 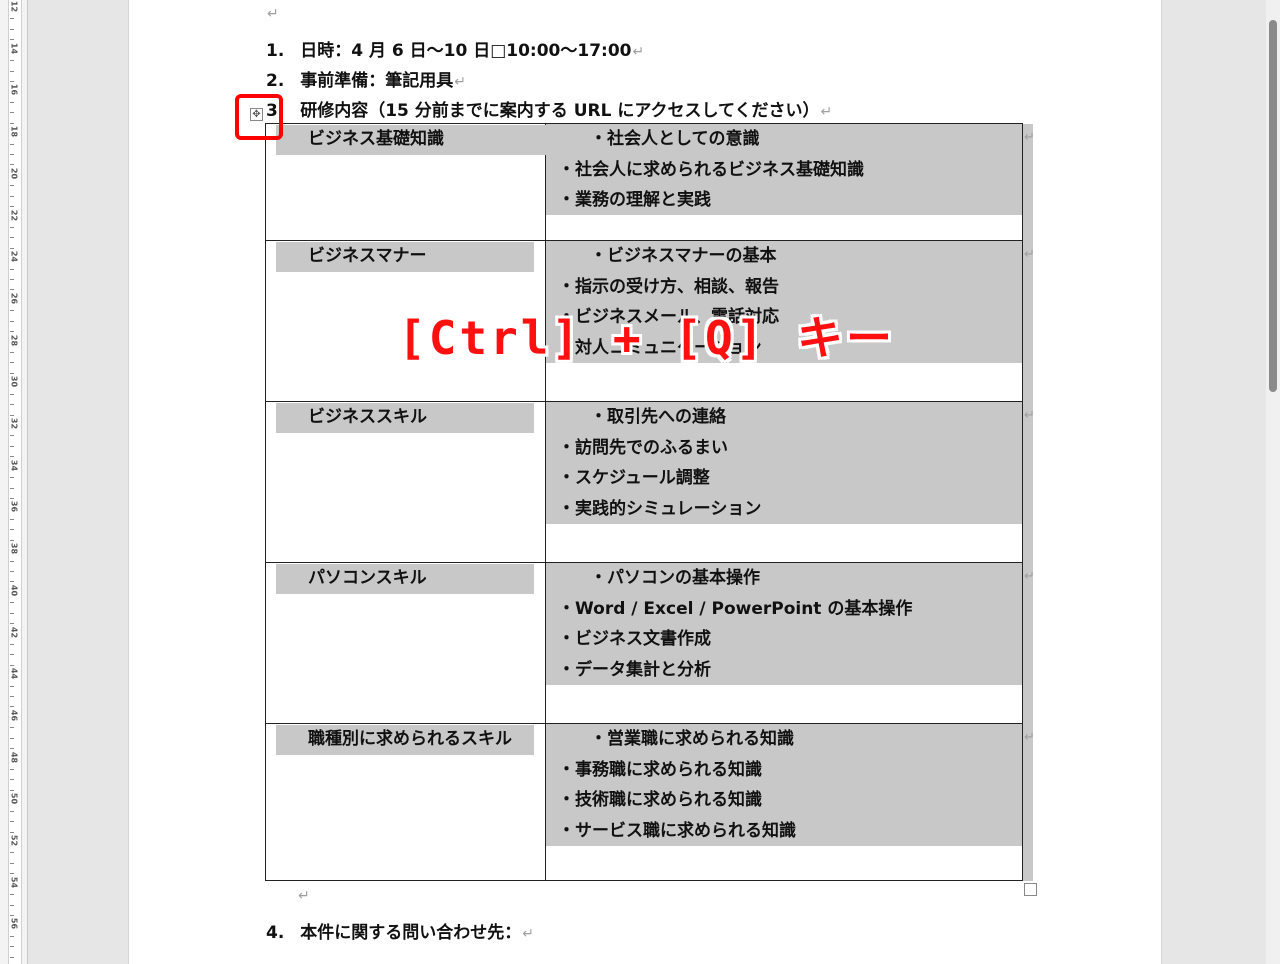 What do you see at coordinates (14, 757) in the screenshot?
I see `ruler-label: 48` at bounding box center [14, 757].